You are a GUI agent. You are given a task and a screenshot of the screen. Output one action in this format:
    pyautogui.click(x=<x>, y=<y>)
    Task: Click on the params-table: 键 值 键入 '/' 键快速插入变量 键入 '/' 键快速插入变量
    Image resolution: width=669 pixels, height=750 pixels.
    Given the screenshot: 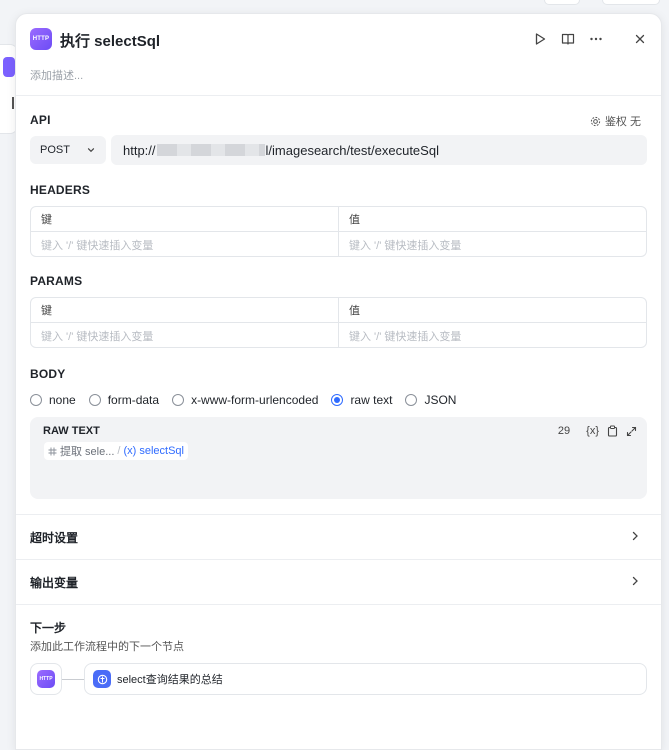 What is the action you would take?
    pyautogui.click(x=338, y=322)
    